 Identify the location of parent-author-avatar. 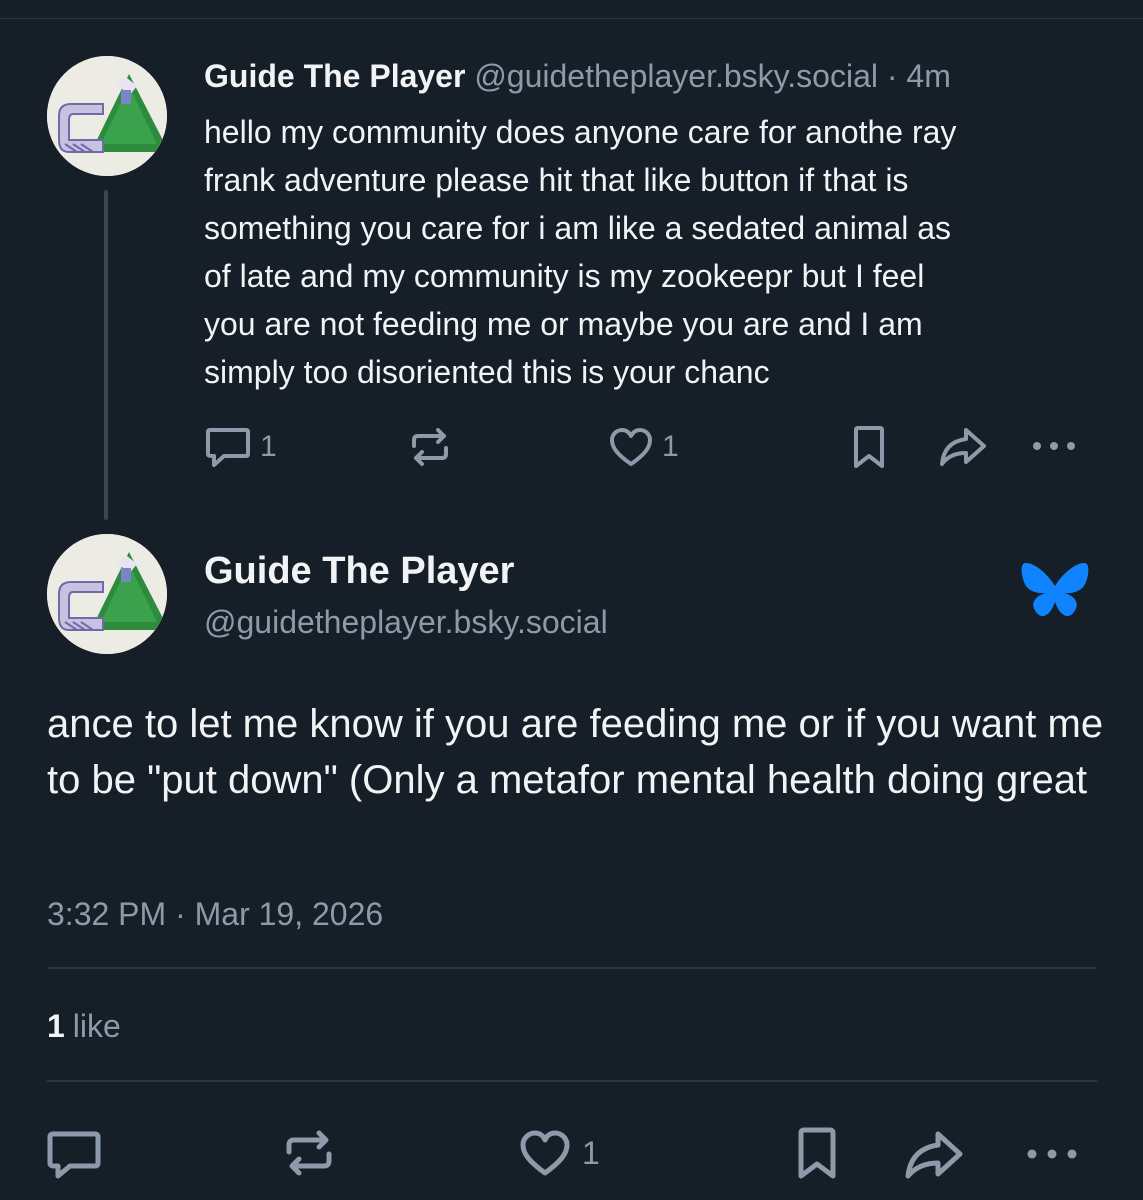
(107, 116).